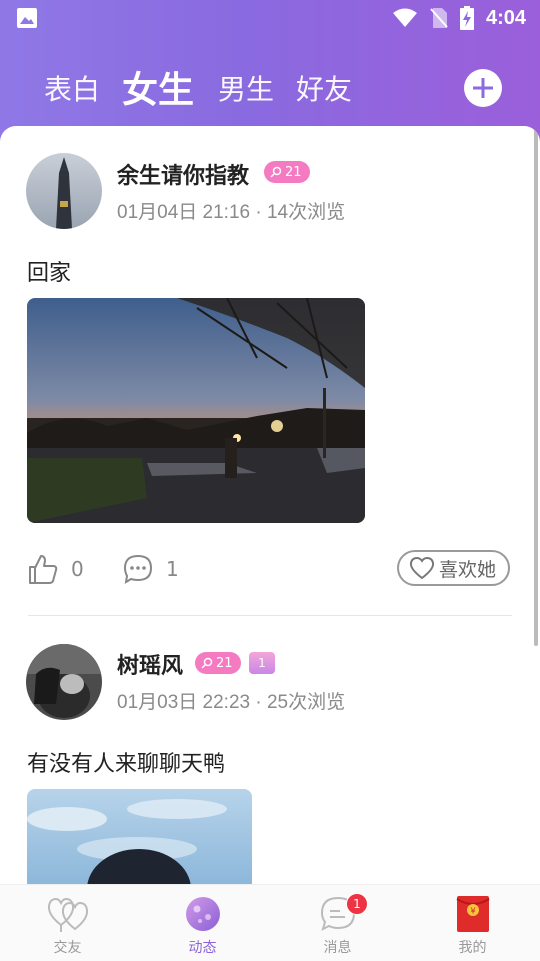  What do you see at coordinates (337, 947) in the screenshot?
I see `nav-label: 消息` at bounding box center [337, 947].